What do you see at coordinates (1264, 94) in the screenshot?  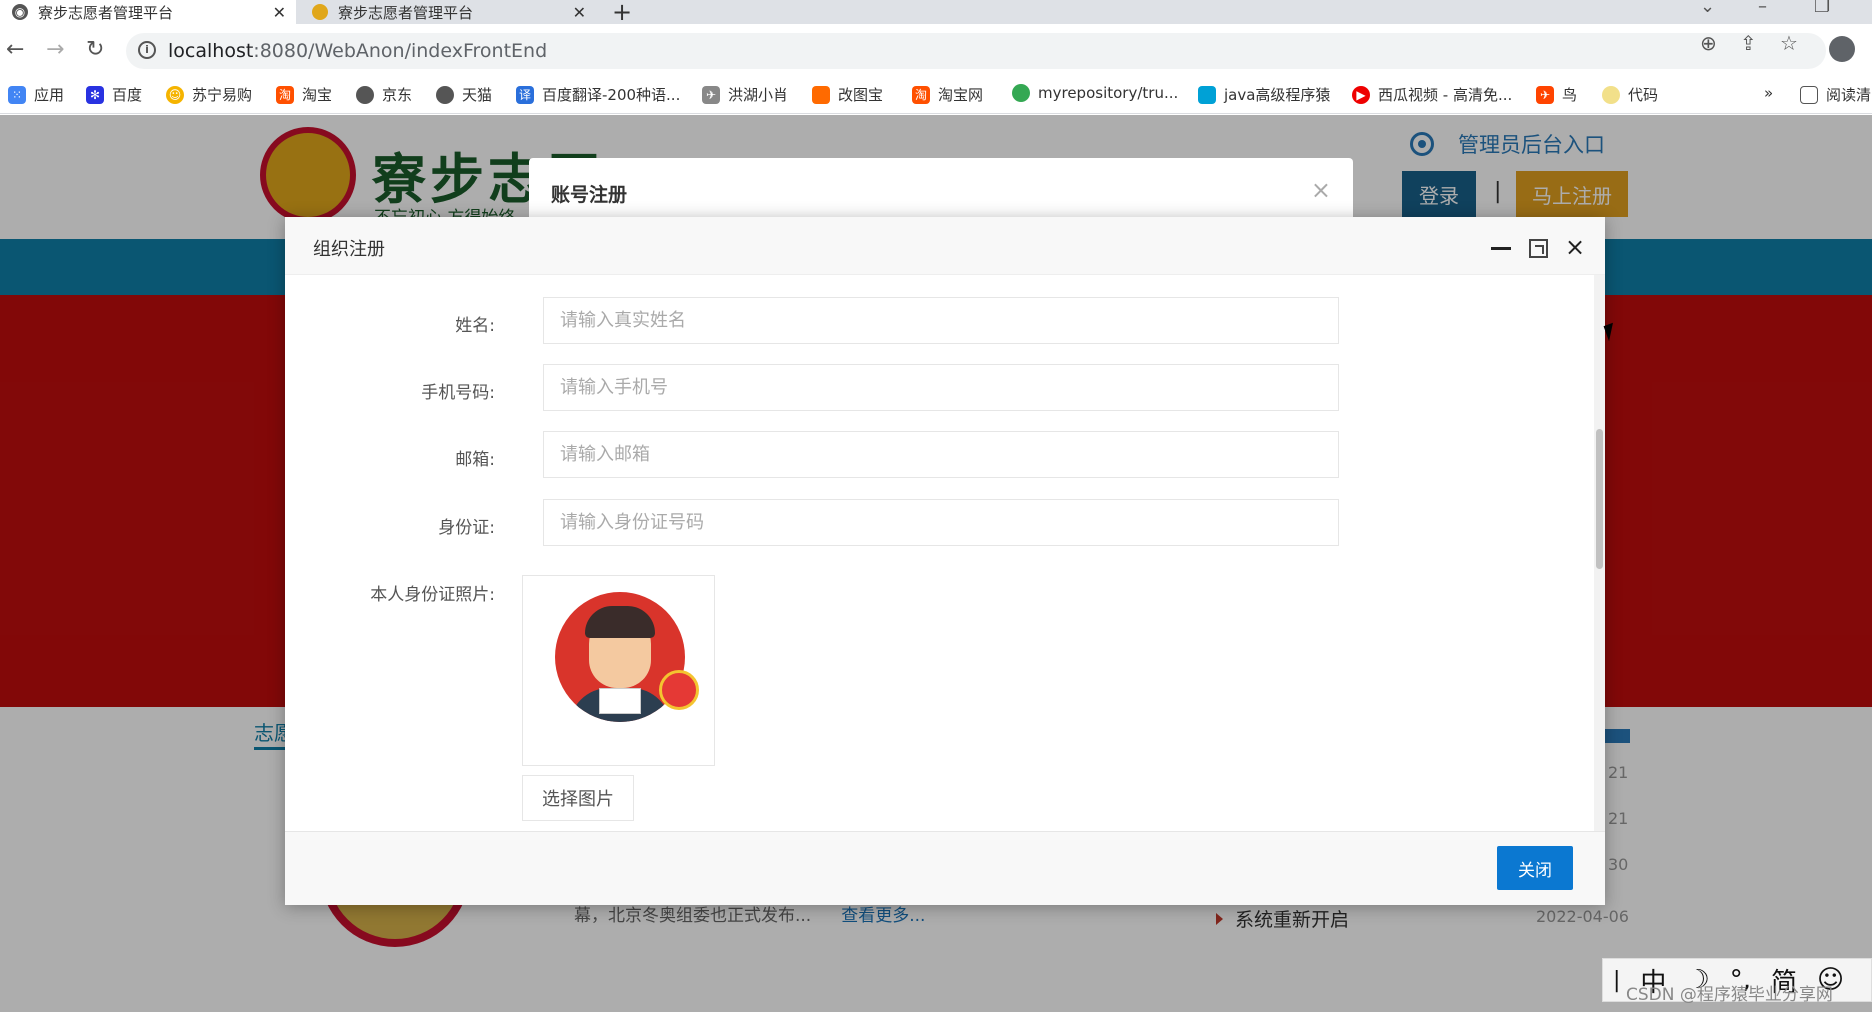 I see `bookmark-bilibili: java高级程序猿` at bounding box center [1264, 94].